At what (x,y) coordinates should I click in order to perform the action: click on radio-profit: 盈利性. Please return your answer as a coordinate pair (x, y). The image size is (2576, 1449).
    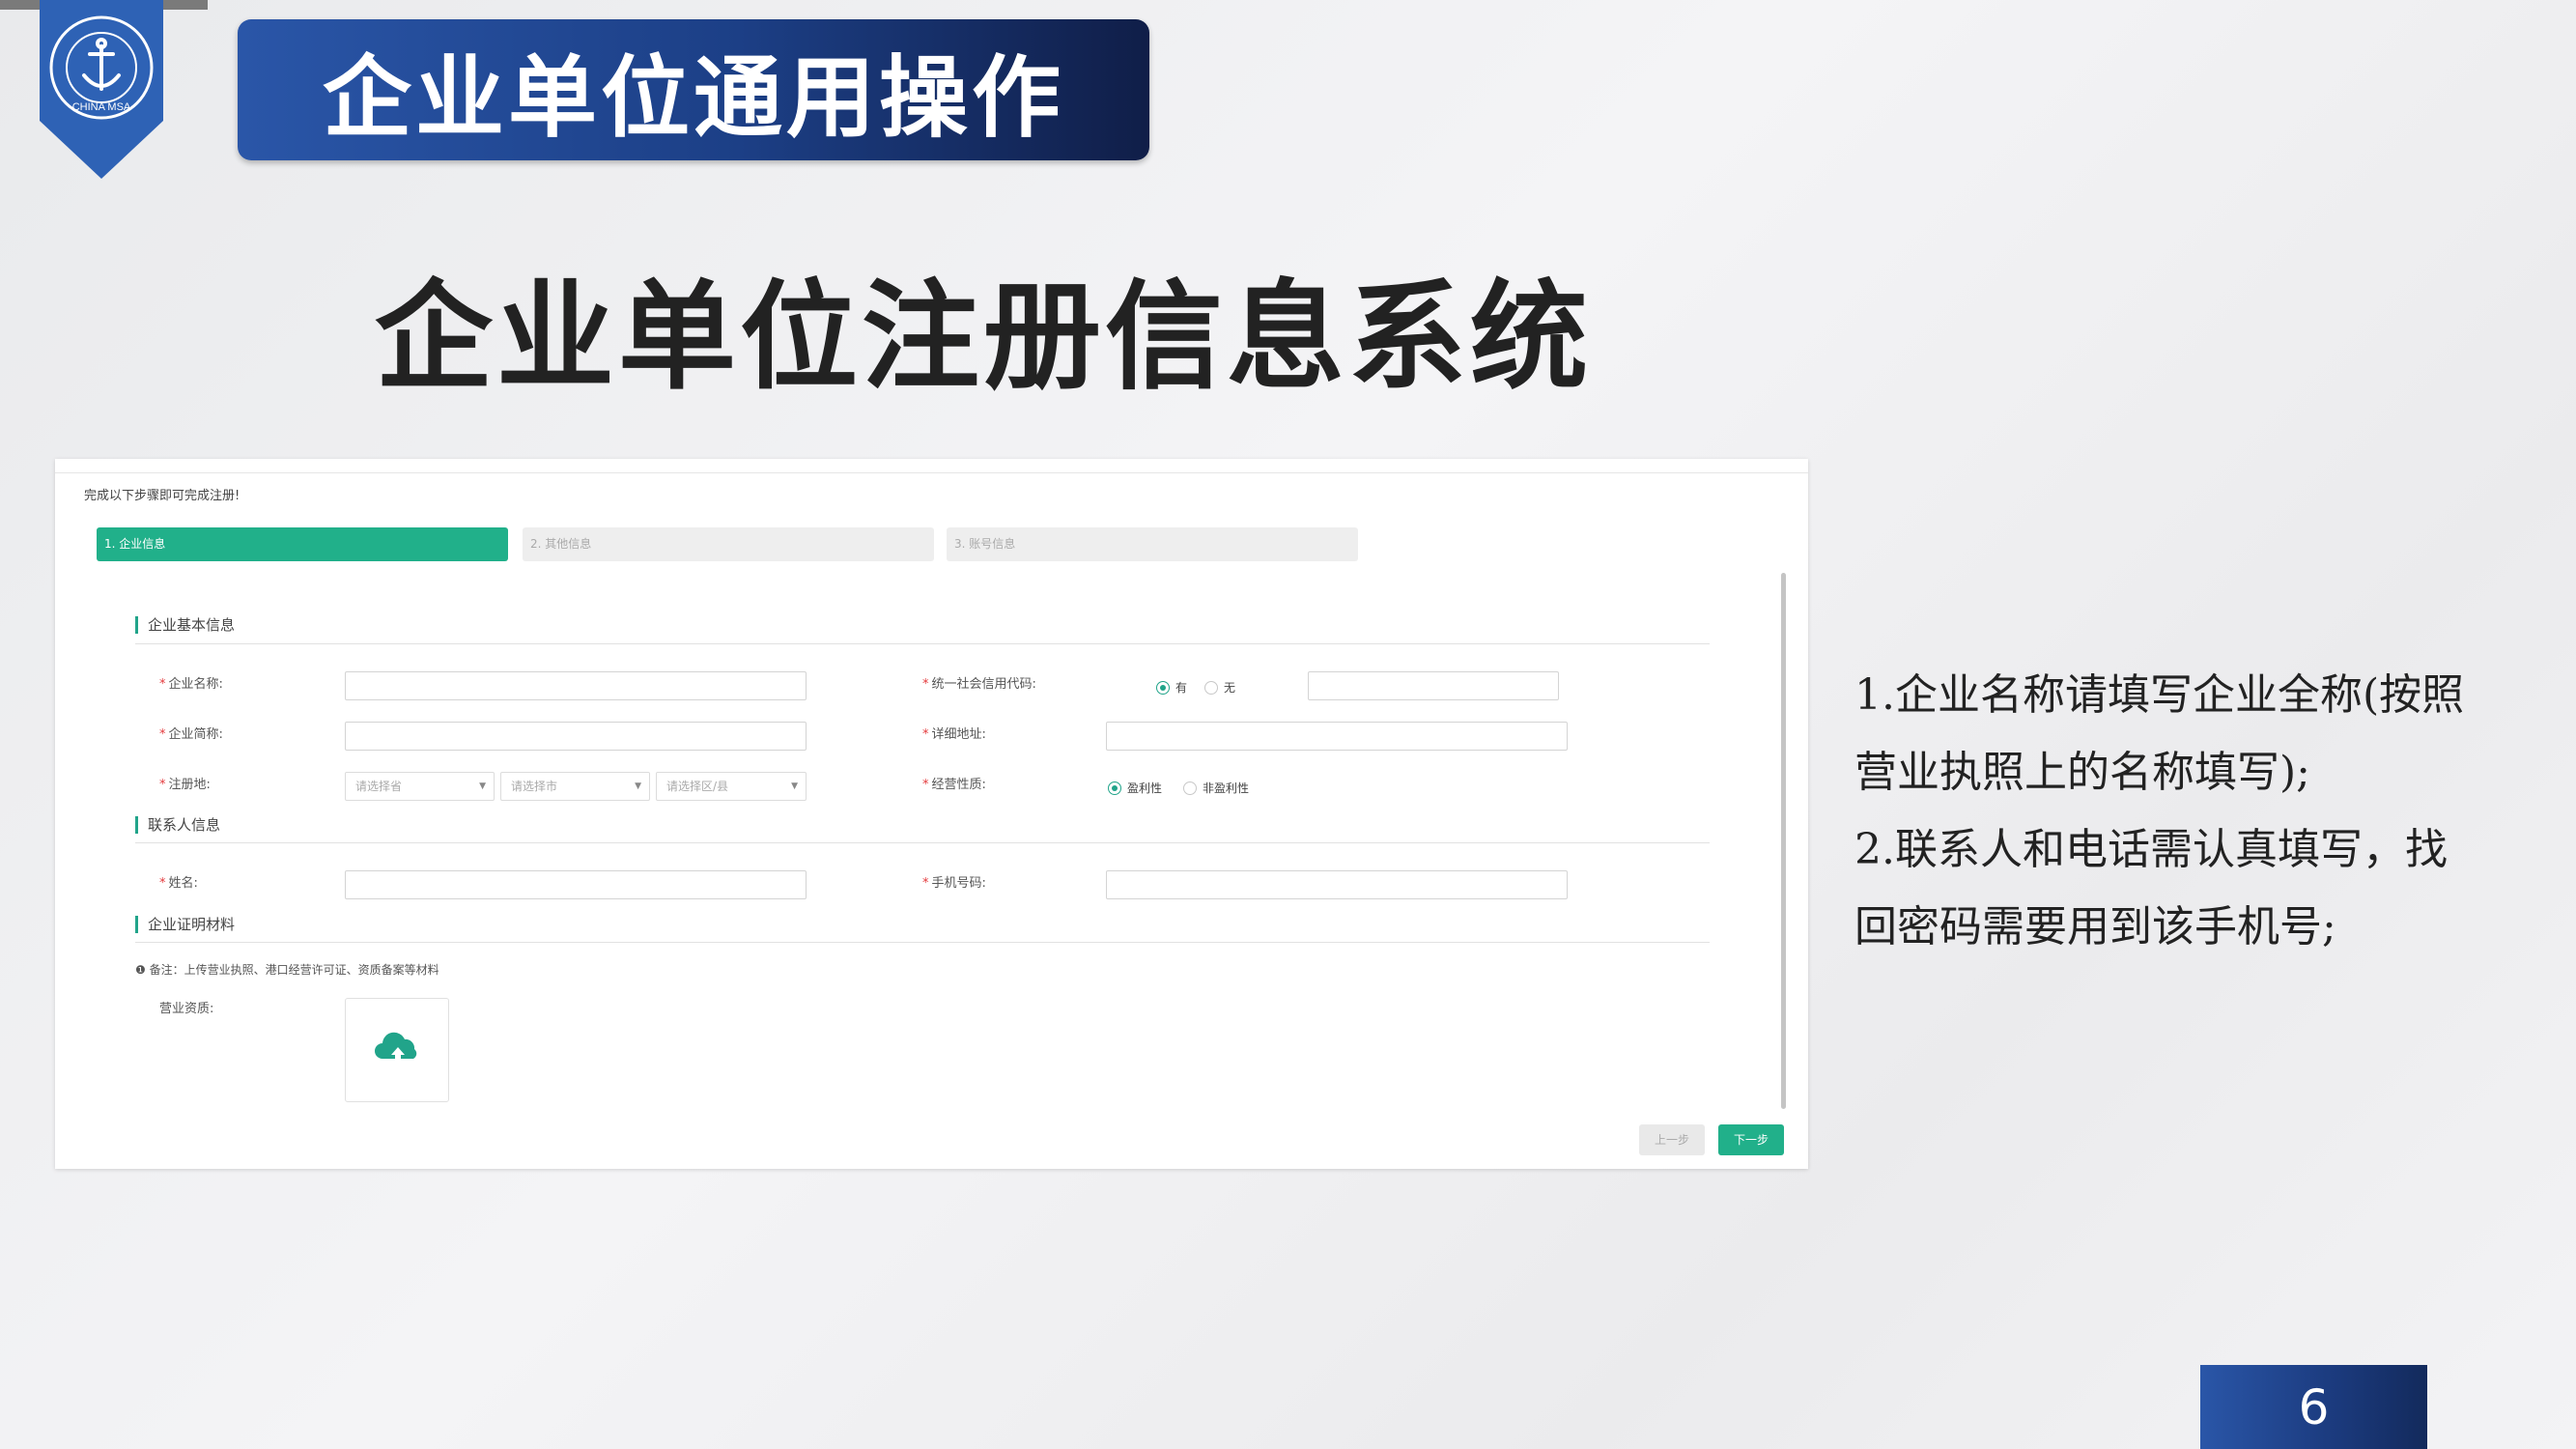
    Looking at the image, I should click on (1135, 788).